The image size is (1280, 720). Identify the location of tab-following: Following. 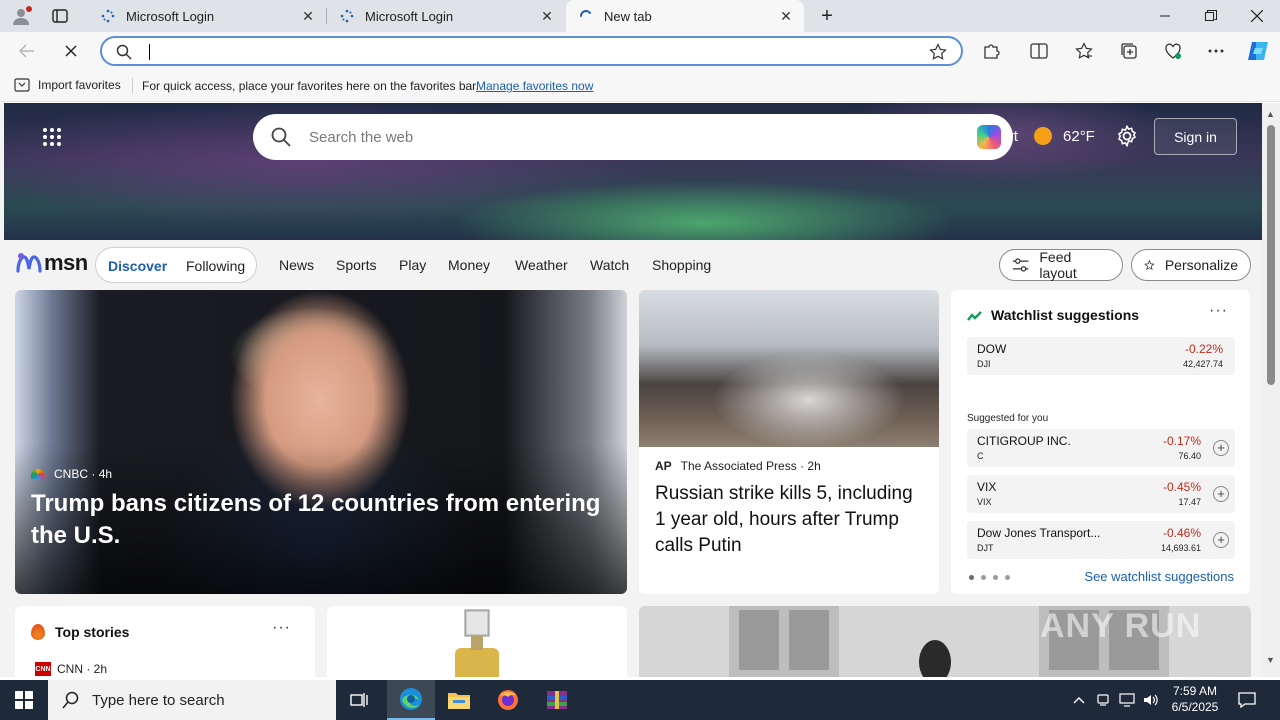
(215, 266).